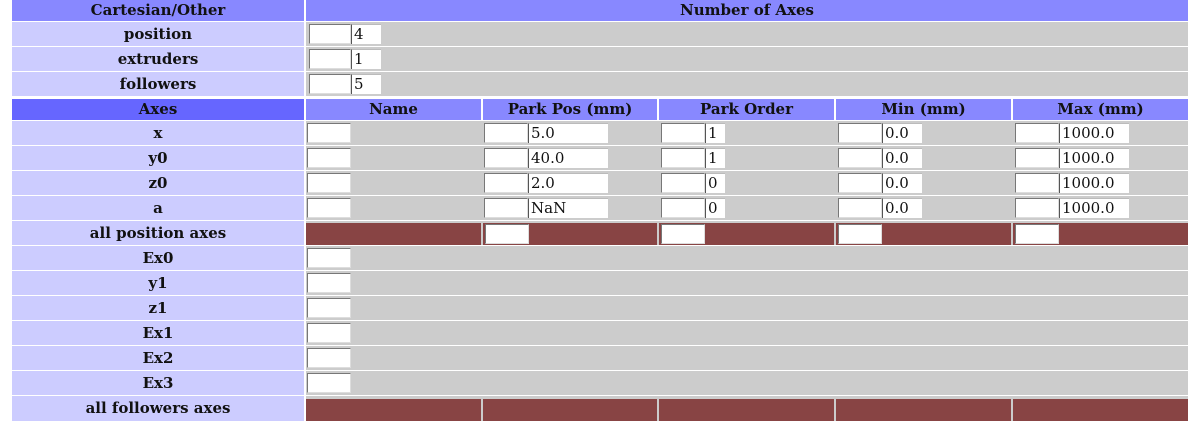 This screenshot has width=1200, height=421. I want to click on system-type-header: Cartesian/Other, so click(158, 10).